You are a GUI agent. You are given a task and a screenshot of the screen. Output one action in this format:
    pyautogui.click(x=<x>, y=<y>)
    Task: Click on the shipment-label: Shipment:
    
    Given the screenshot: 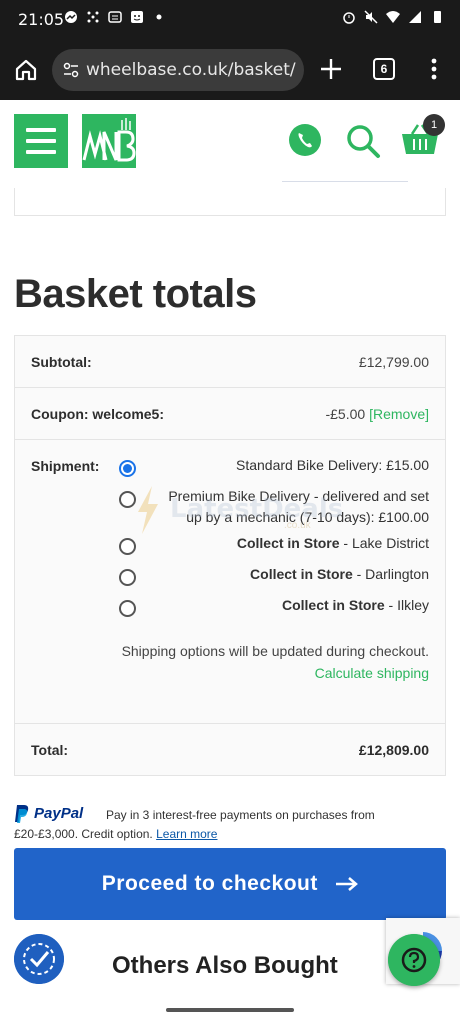 What is the action you would take?
    pyautogui.click(x=65, y=466)
    